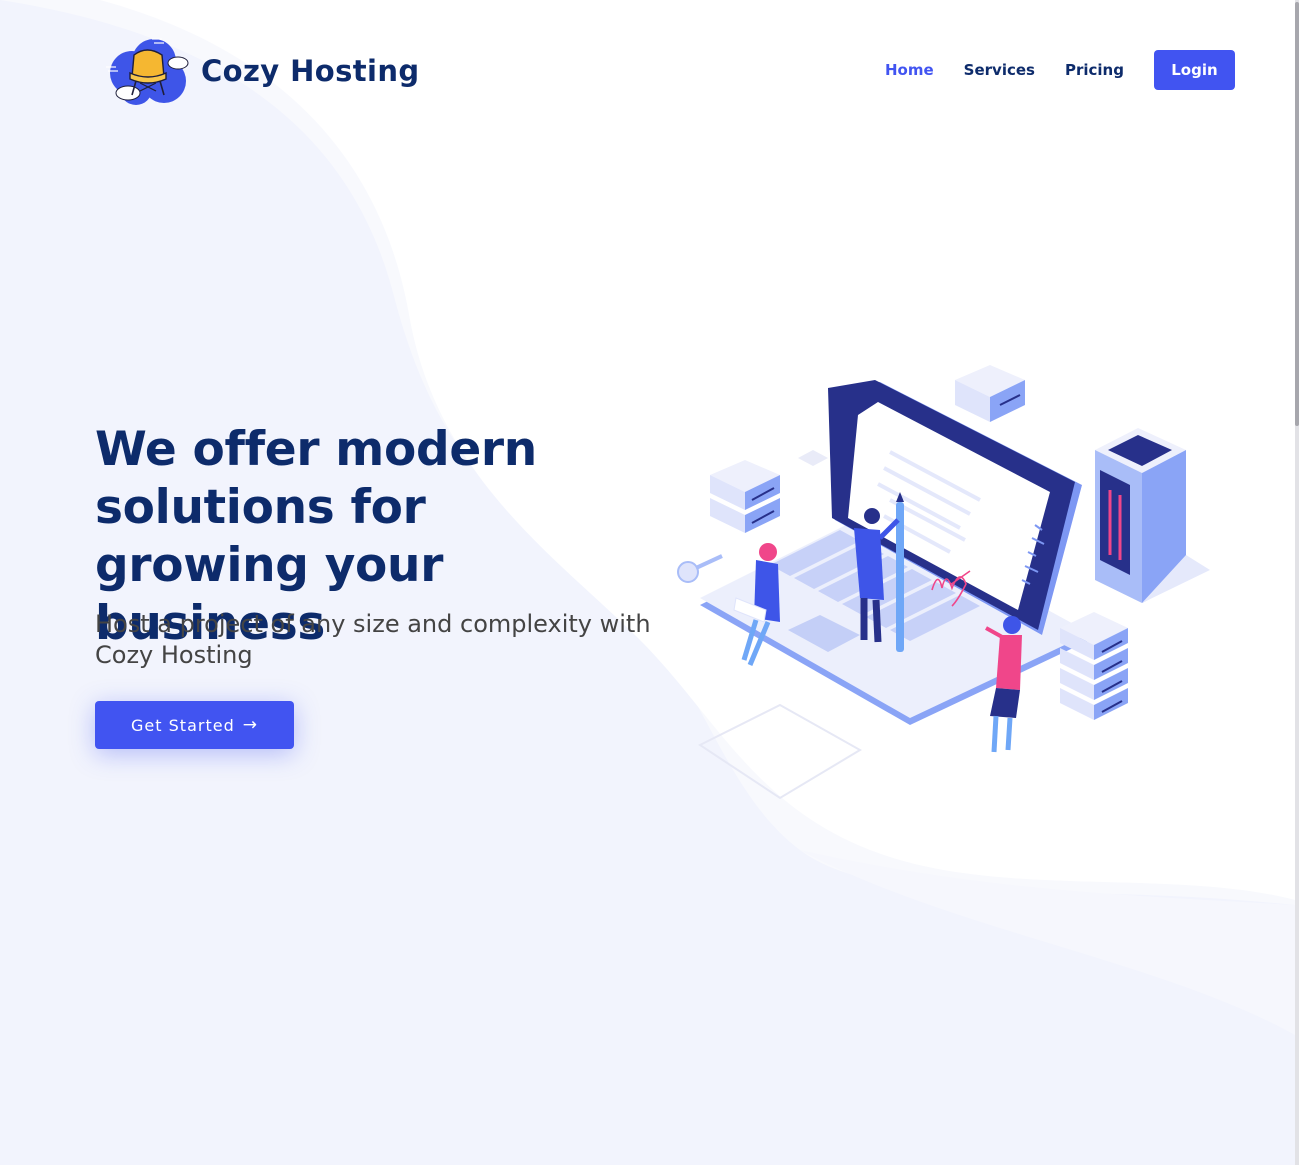 This screenshot has width=1299, height=1165. Describe the element at coordinates (1052, 70) in the screenshot. I see `main-nav: Home Services Pricing Login` at that location.